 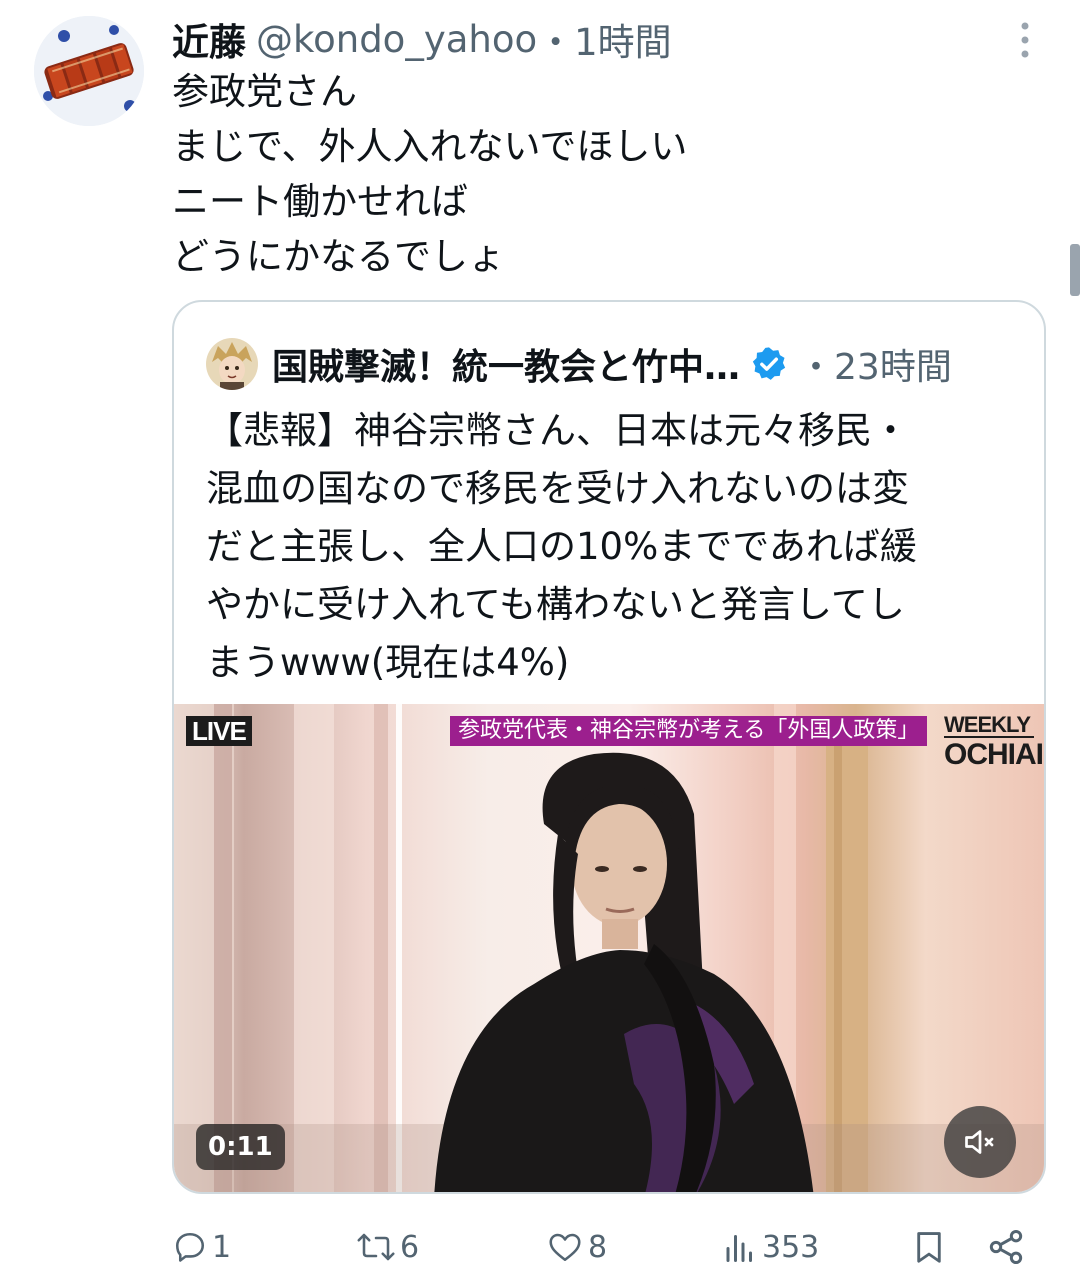 I want to click on reply-icon, so click(x=190, y=1247).